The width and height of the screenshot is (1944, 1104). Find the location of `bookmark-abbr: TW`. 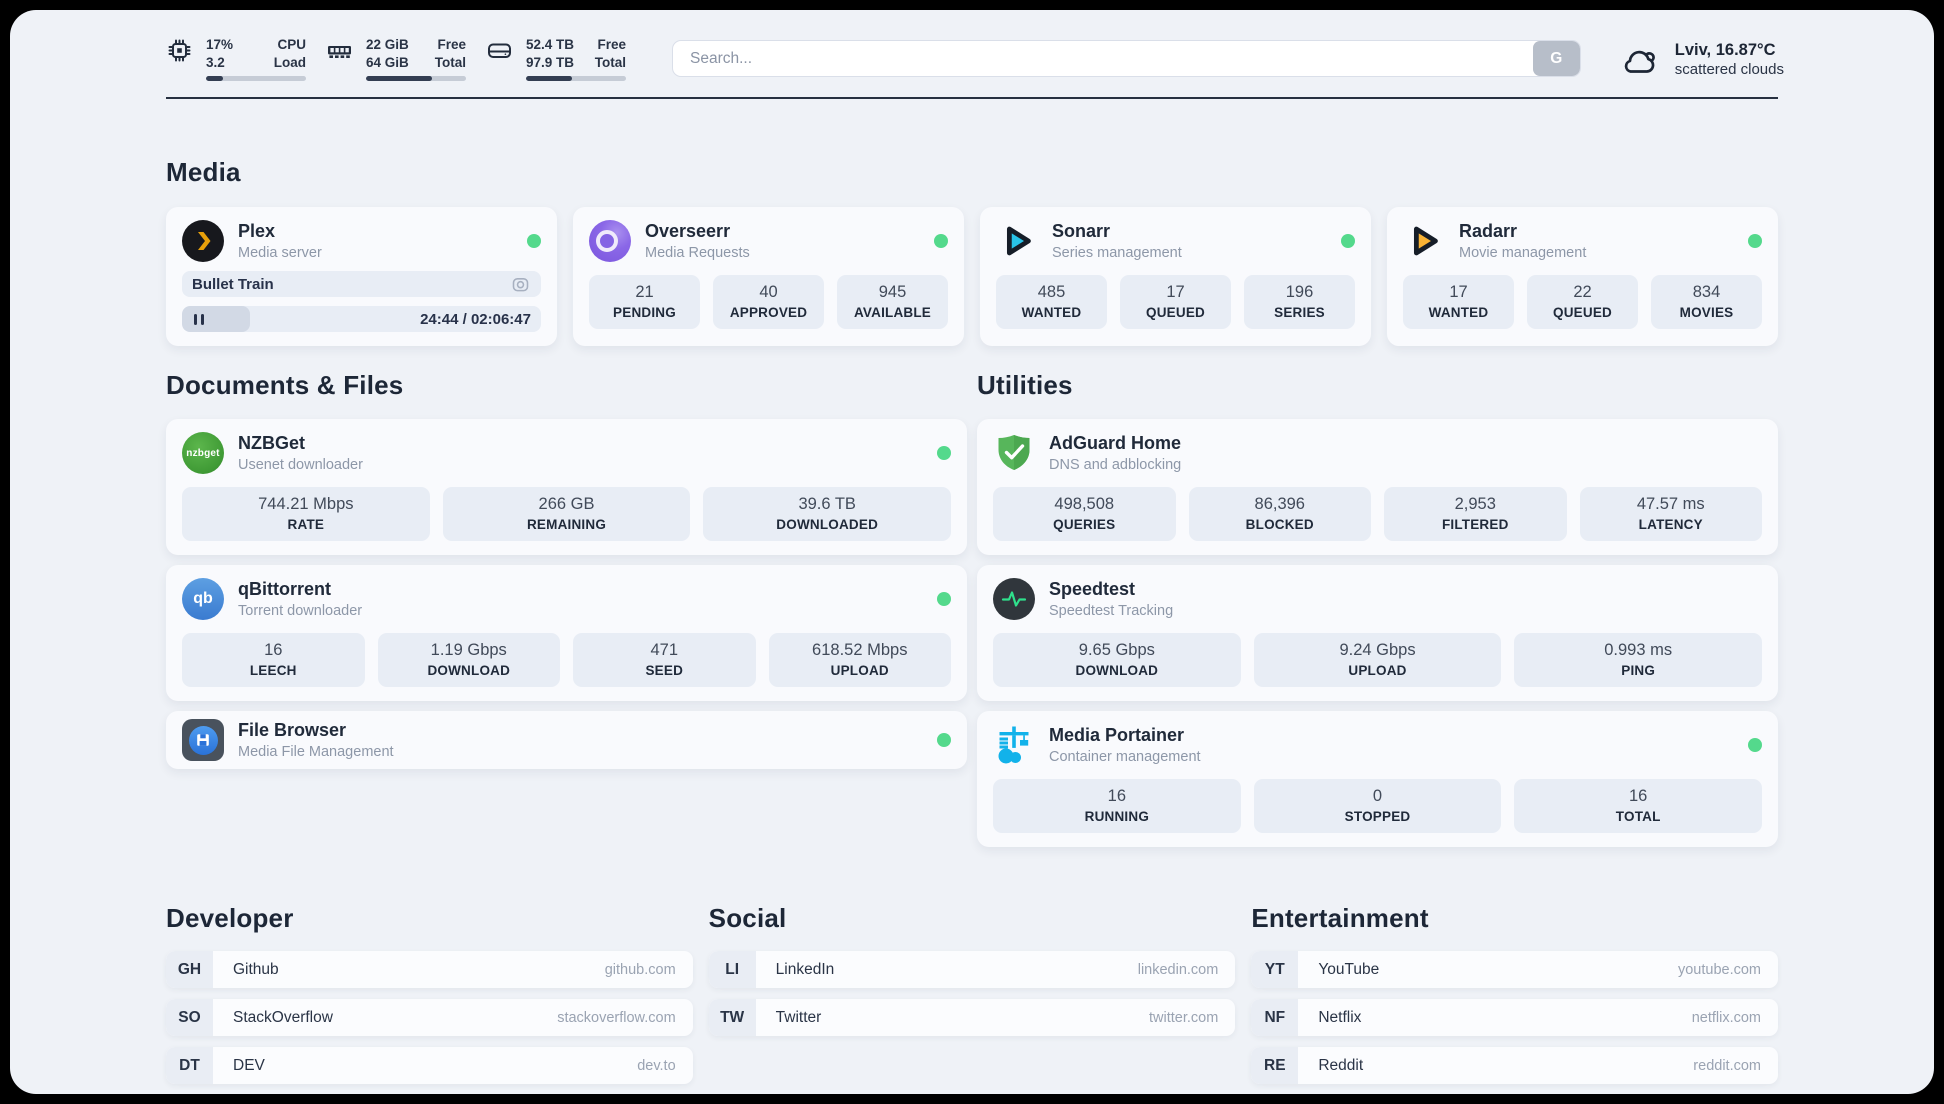

bookmark-abbr: TW is located at coordinates (732, 1018).